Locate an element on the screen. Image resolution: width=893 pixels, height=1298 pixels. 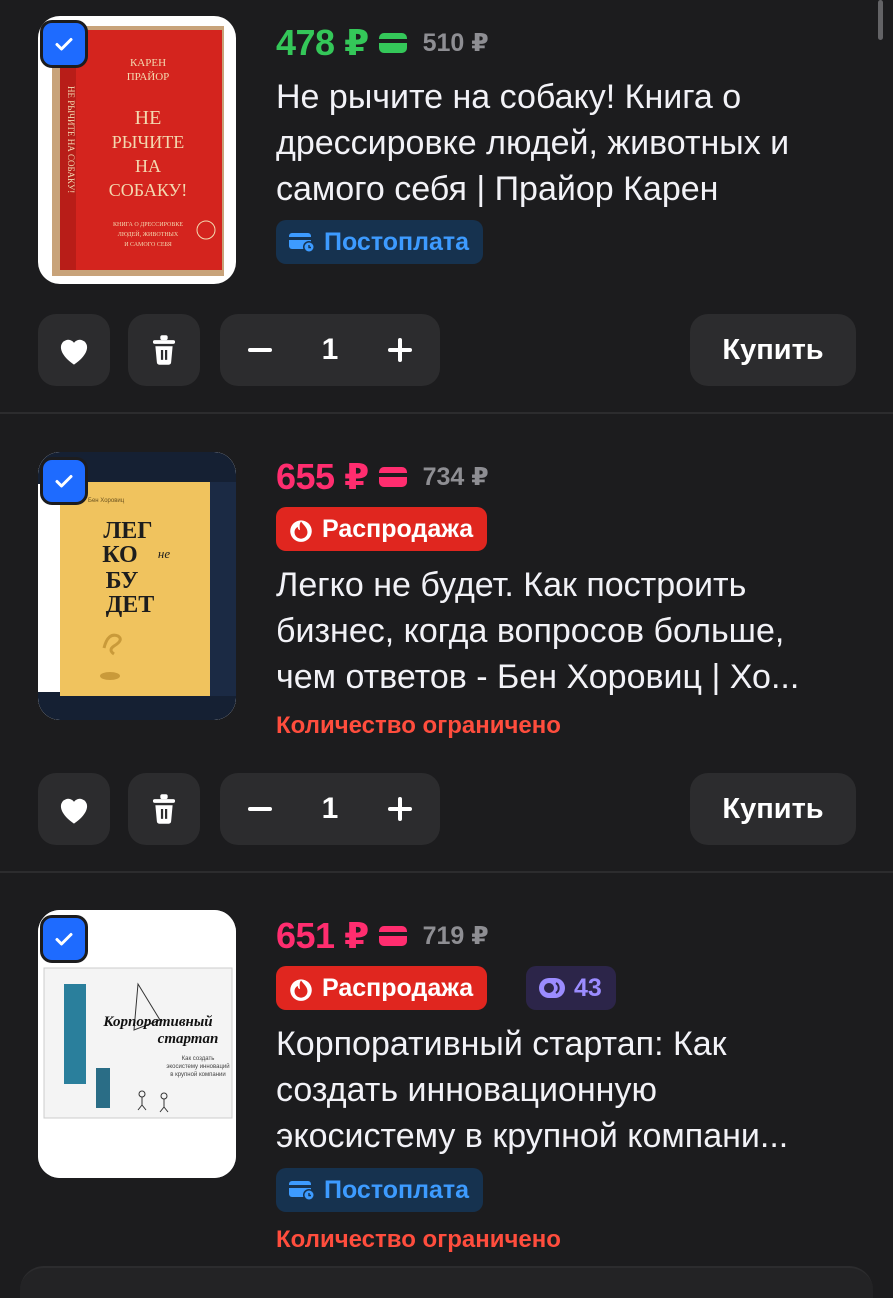
svg-text: КАРЕН is located at coordinates (148, 63).